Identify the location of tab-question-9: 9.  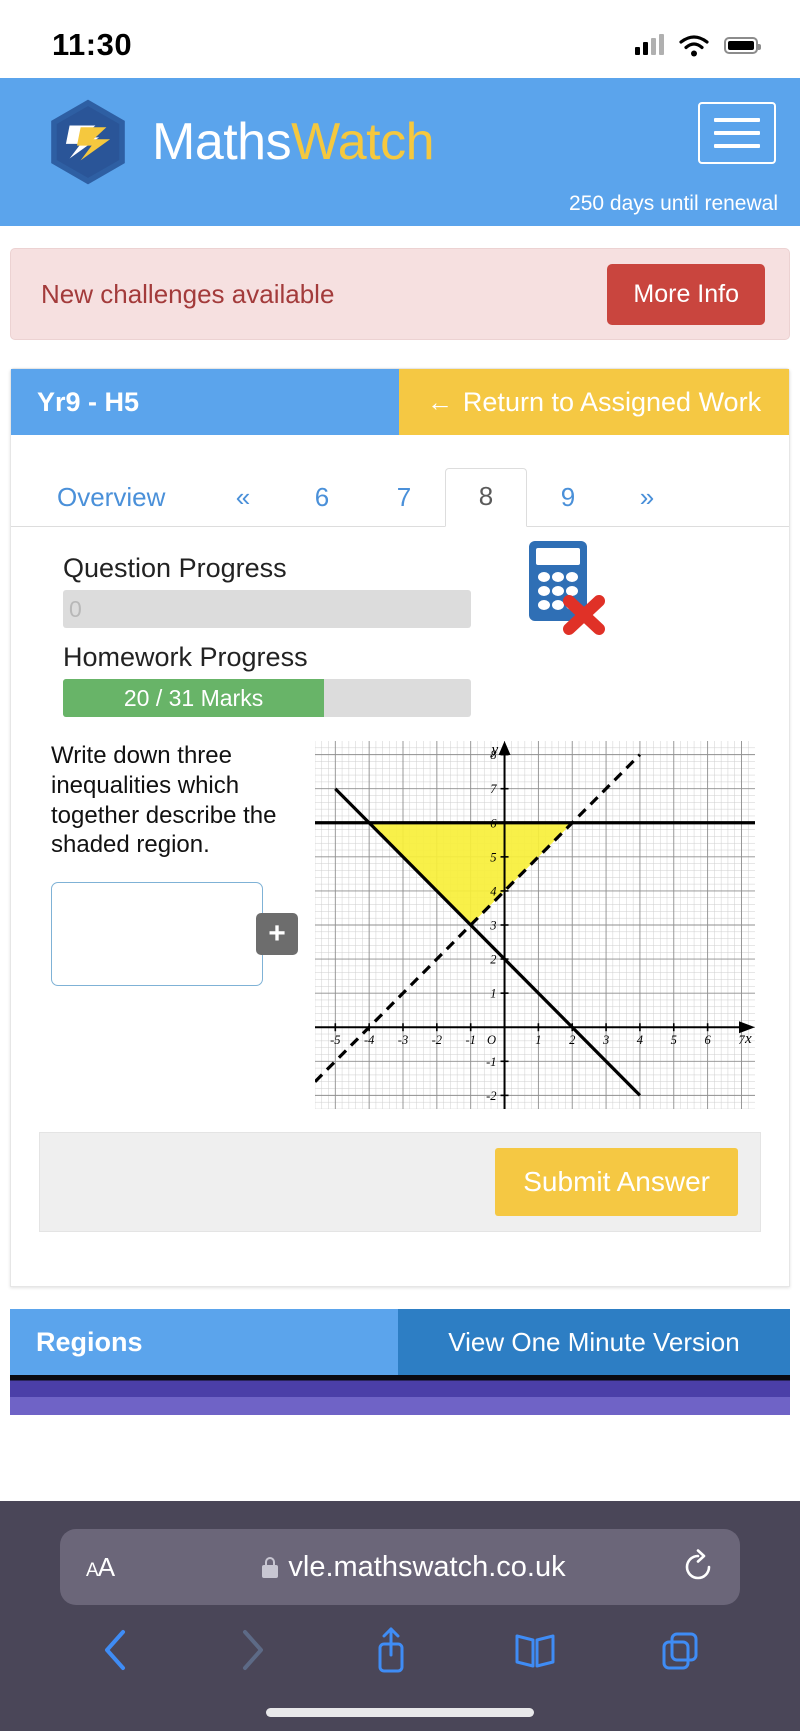
(568, 498).